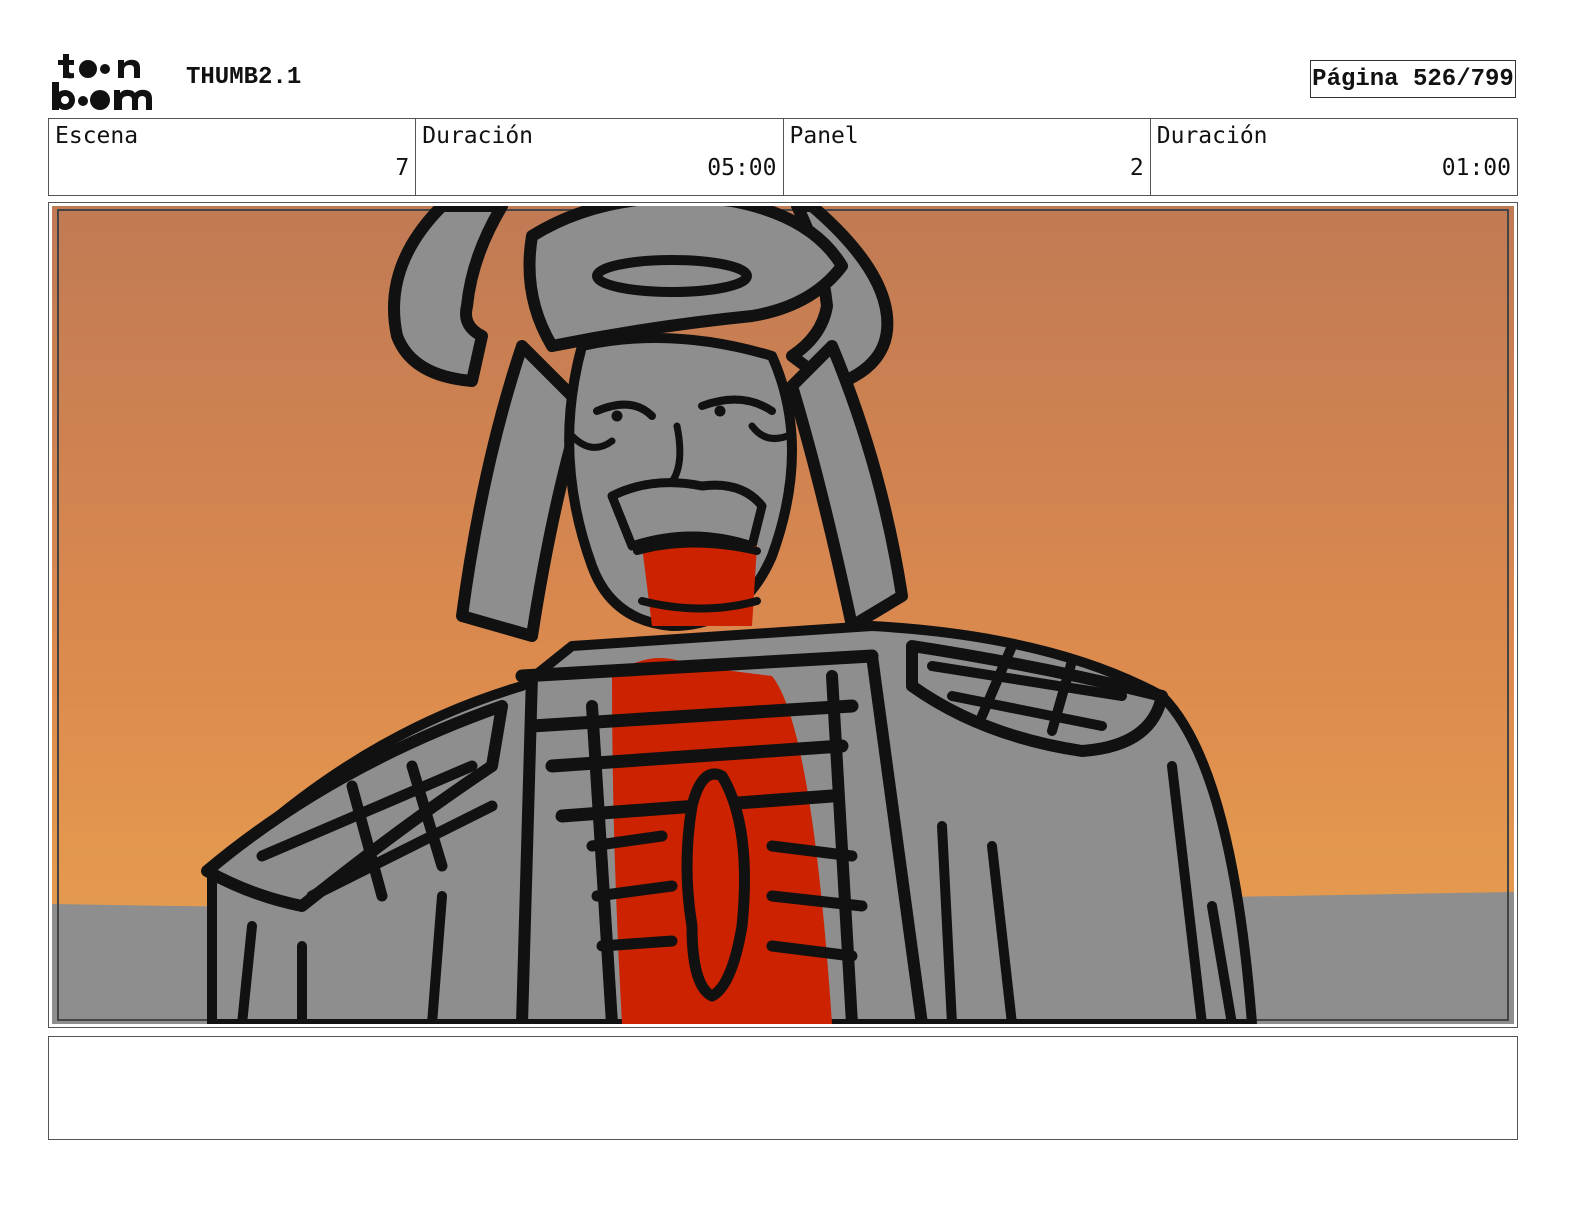 The height and width of the screenshot is (1224, 1584). Describe the element at coordinates (742, 168) in the screenshot. I see `scene-duration-value: 05:00` at that location.